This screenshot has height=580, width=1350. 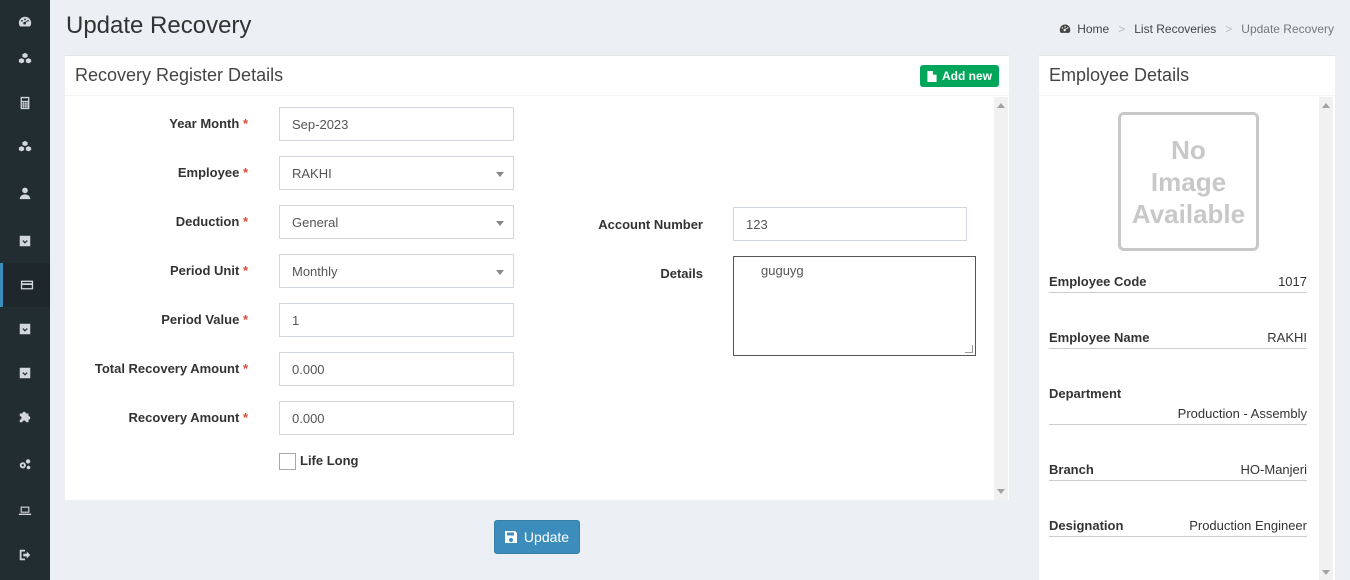 I want to click on details-label: Details, so click(x=681, y=273).